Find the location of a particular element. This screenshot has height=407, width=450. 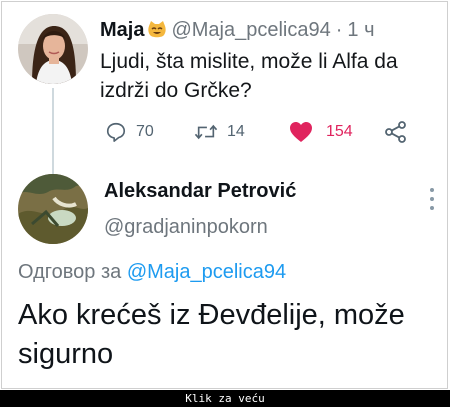

author-handle: @Maja_pcelica94 is located at coordinates (250, 30).